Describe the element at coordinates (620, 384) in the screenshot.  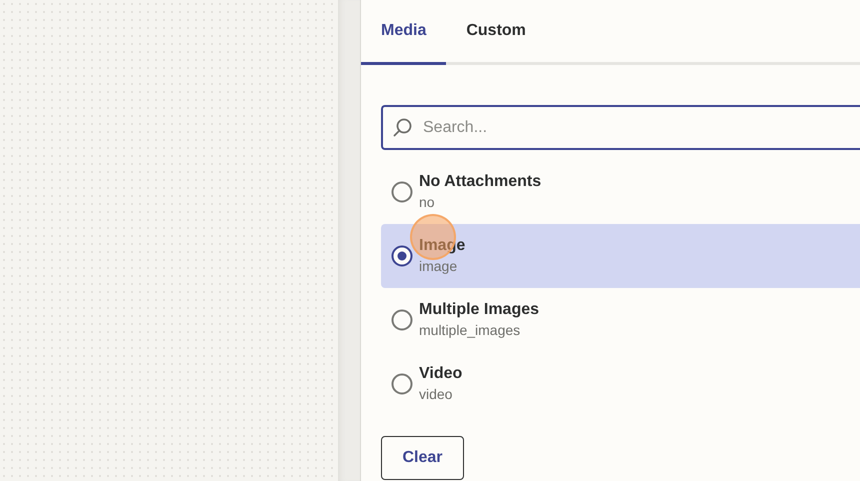
I see `option-row: Video video` at that location.